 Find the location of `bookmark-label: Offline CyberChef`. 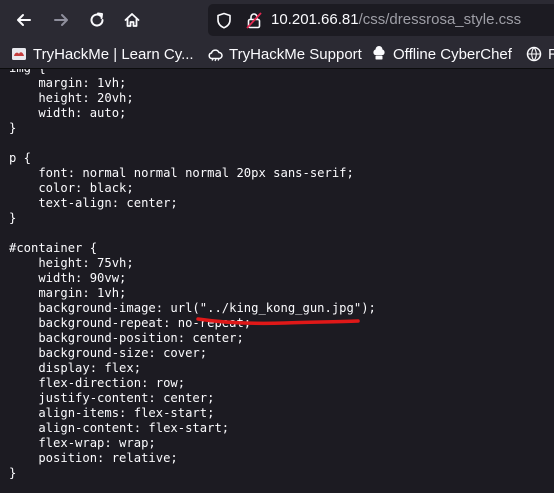

bookmark-label: Offline CyberChef is located at coordinates (452, 54).